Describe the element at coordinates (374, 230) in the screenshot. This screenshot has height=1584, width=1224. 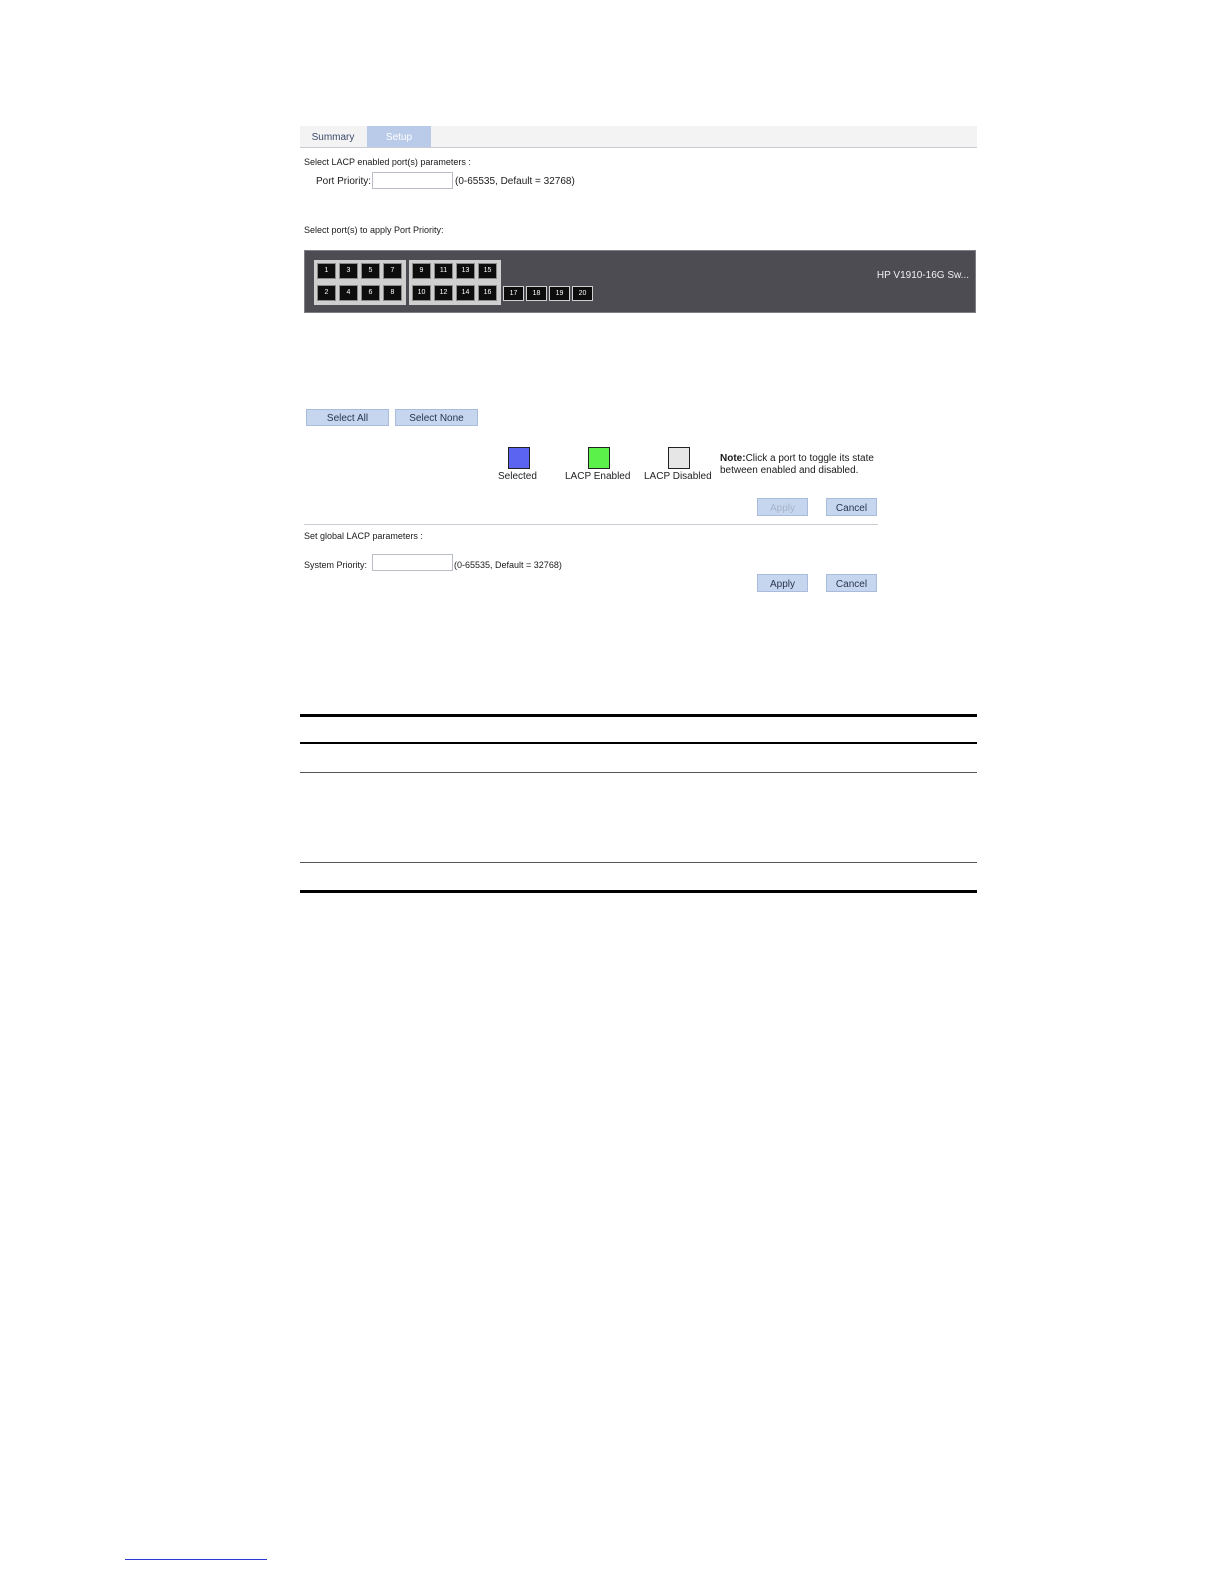
I see `port-select-heading: Select port(s) to apply Port Priority:` at that location.